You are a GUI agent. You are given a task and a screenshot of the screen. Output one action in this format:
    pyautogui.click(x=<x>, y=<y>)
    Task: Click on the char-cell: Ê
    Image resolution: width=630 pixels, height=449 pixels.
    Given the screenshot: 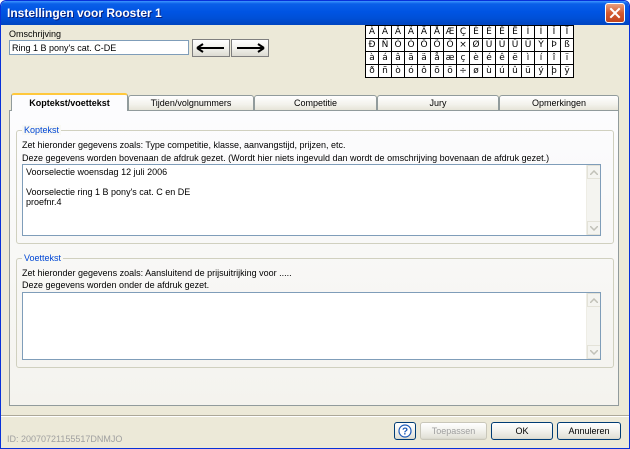 What is the action you would take?
    pyautogui.click(x=502, y=32)
    